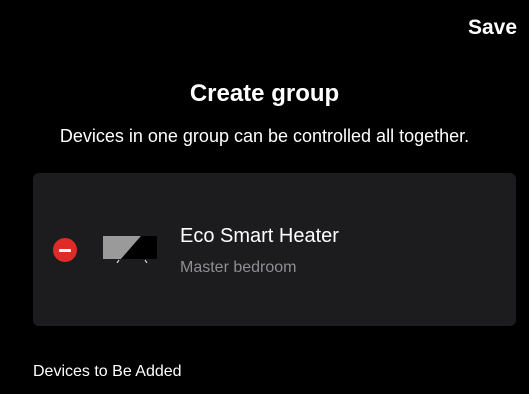 Image resolution: width=529 pixels, height=394 pixels. Describe the element at coordinates (238, 267) in the screenshot. I see `device-room: Master bedroom` at that location.